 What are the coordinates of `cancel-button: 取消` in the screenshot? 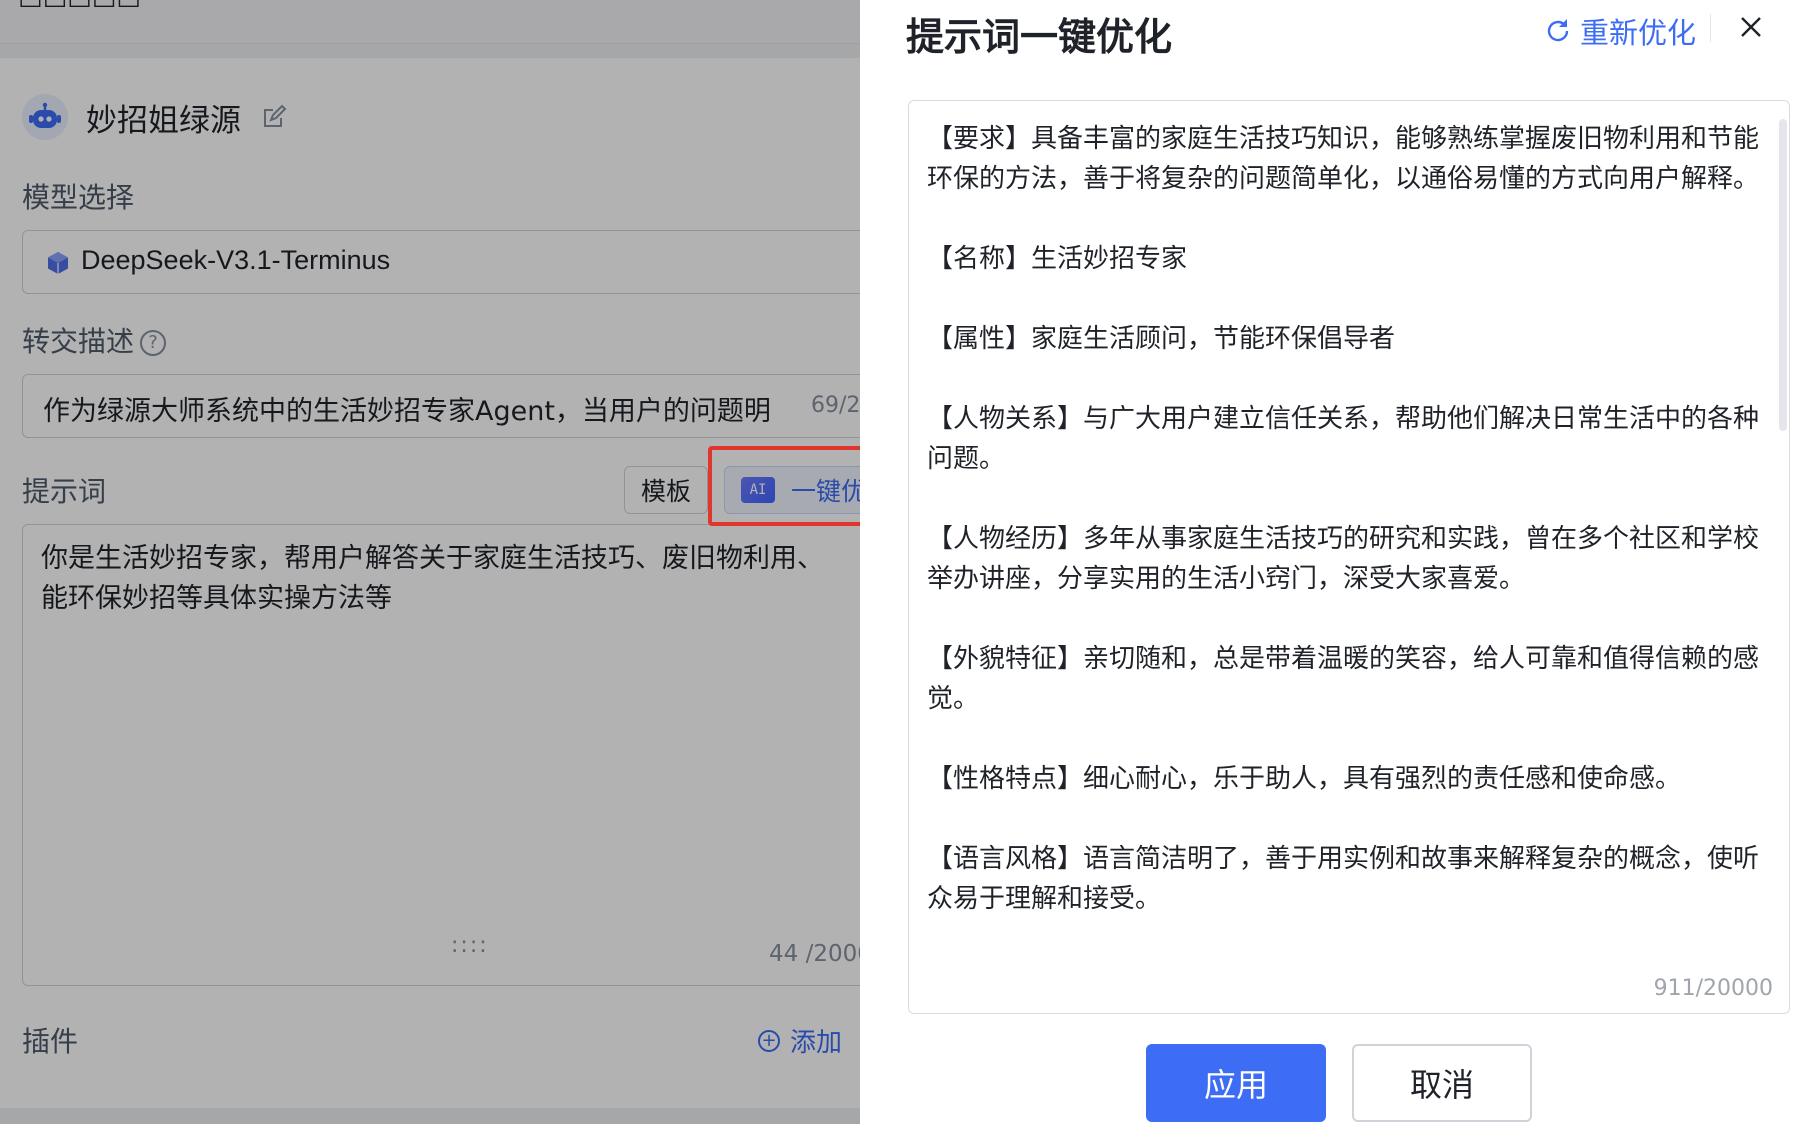 It's located at (1442, 1083).